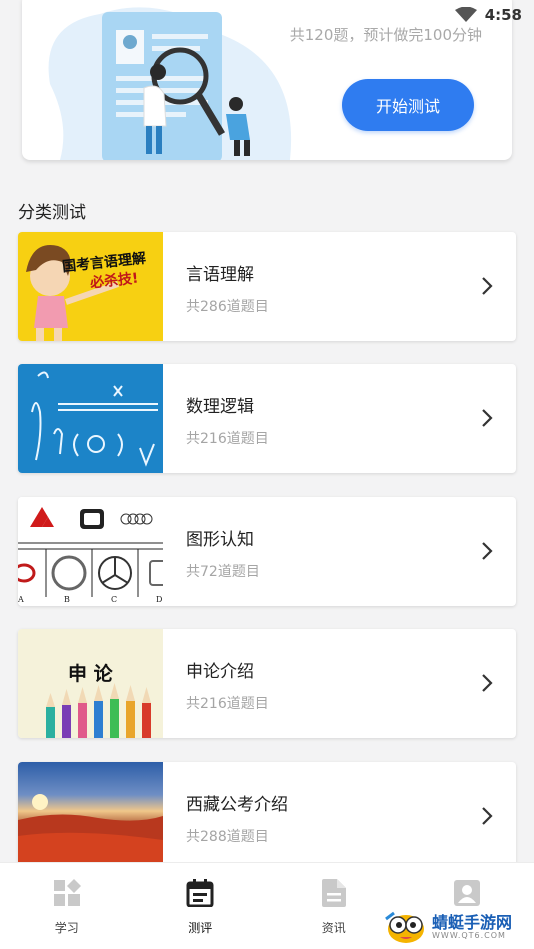 This screenshot has width=534, height=949. I want to click on status-bar: 4:58, so click(267, 15).